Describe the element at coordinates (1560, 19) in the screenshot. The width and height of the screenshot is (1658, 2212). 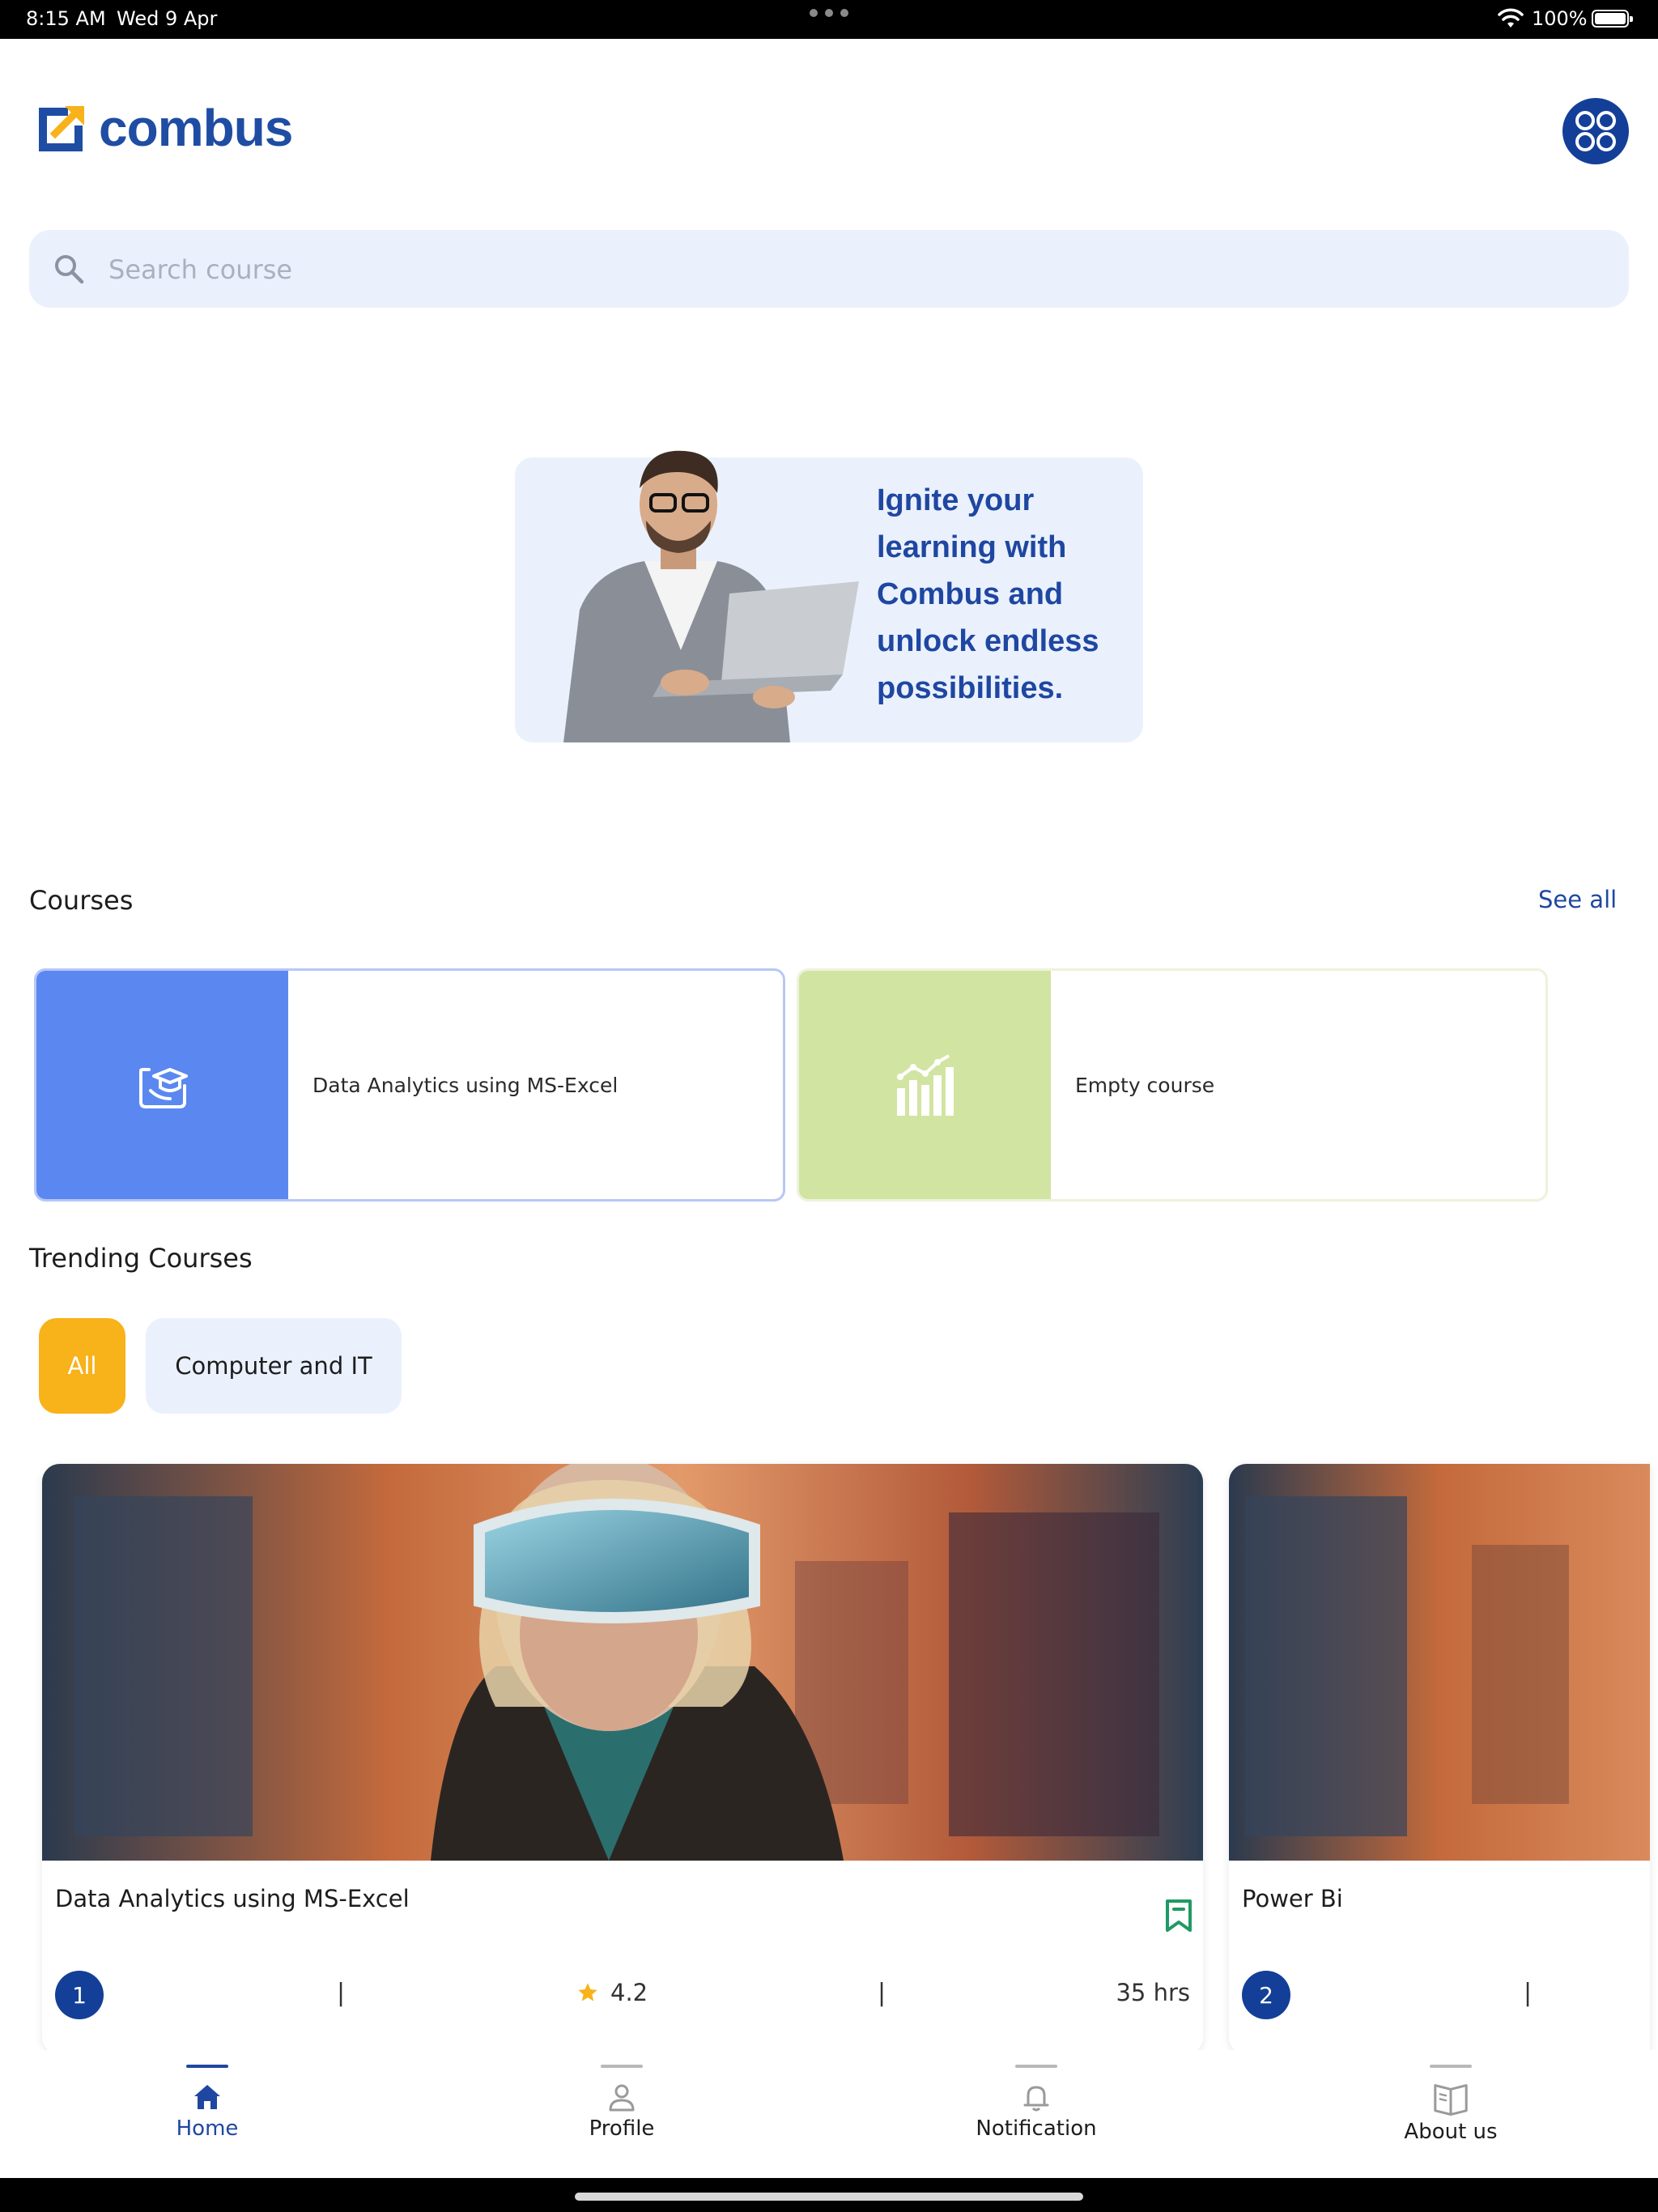
I see `battery-percentage: 100%` at that location.